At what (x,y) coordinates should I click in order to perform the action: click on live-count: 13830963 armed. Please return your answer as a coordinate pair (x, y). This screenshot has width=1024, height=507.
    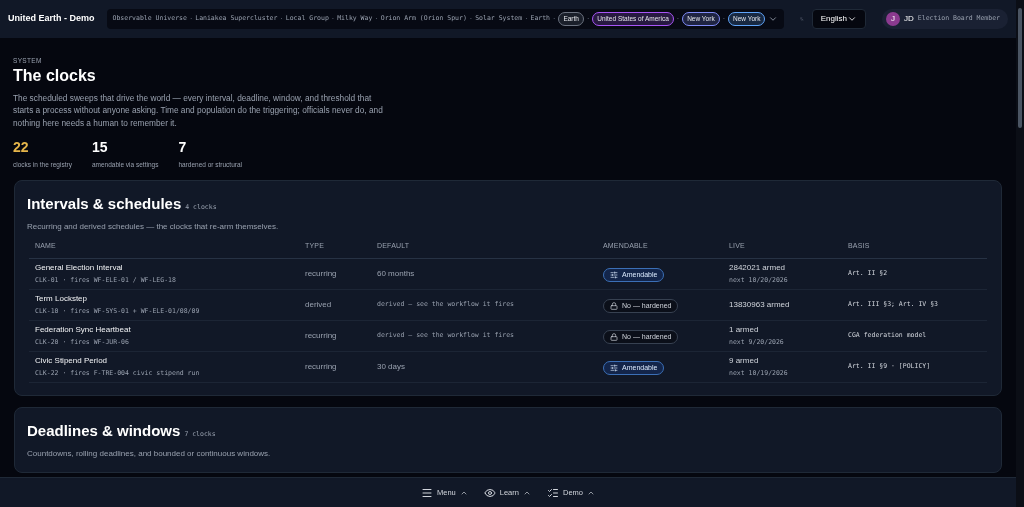
    Looking at the image, I should click on (760, 304).